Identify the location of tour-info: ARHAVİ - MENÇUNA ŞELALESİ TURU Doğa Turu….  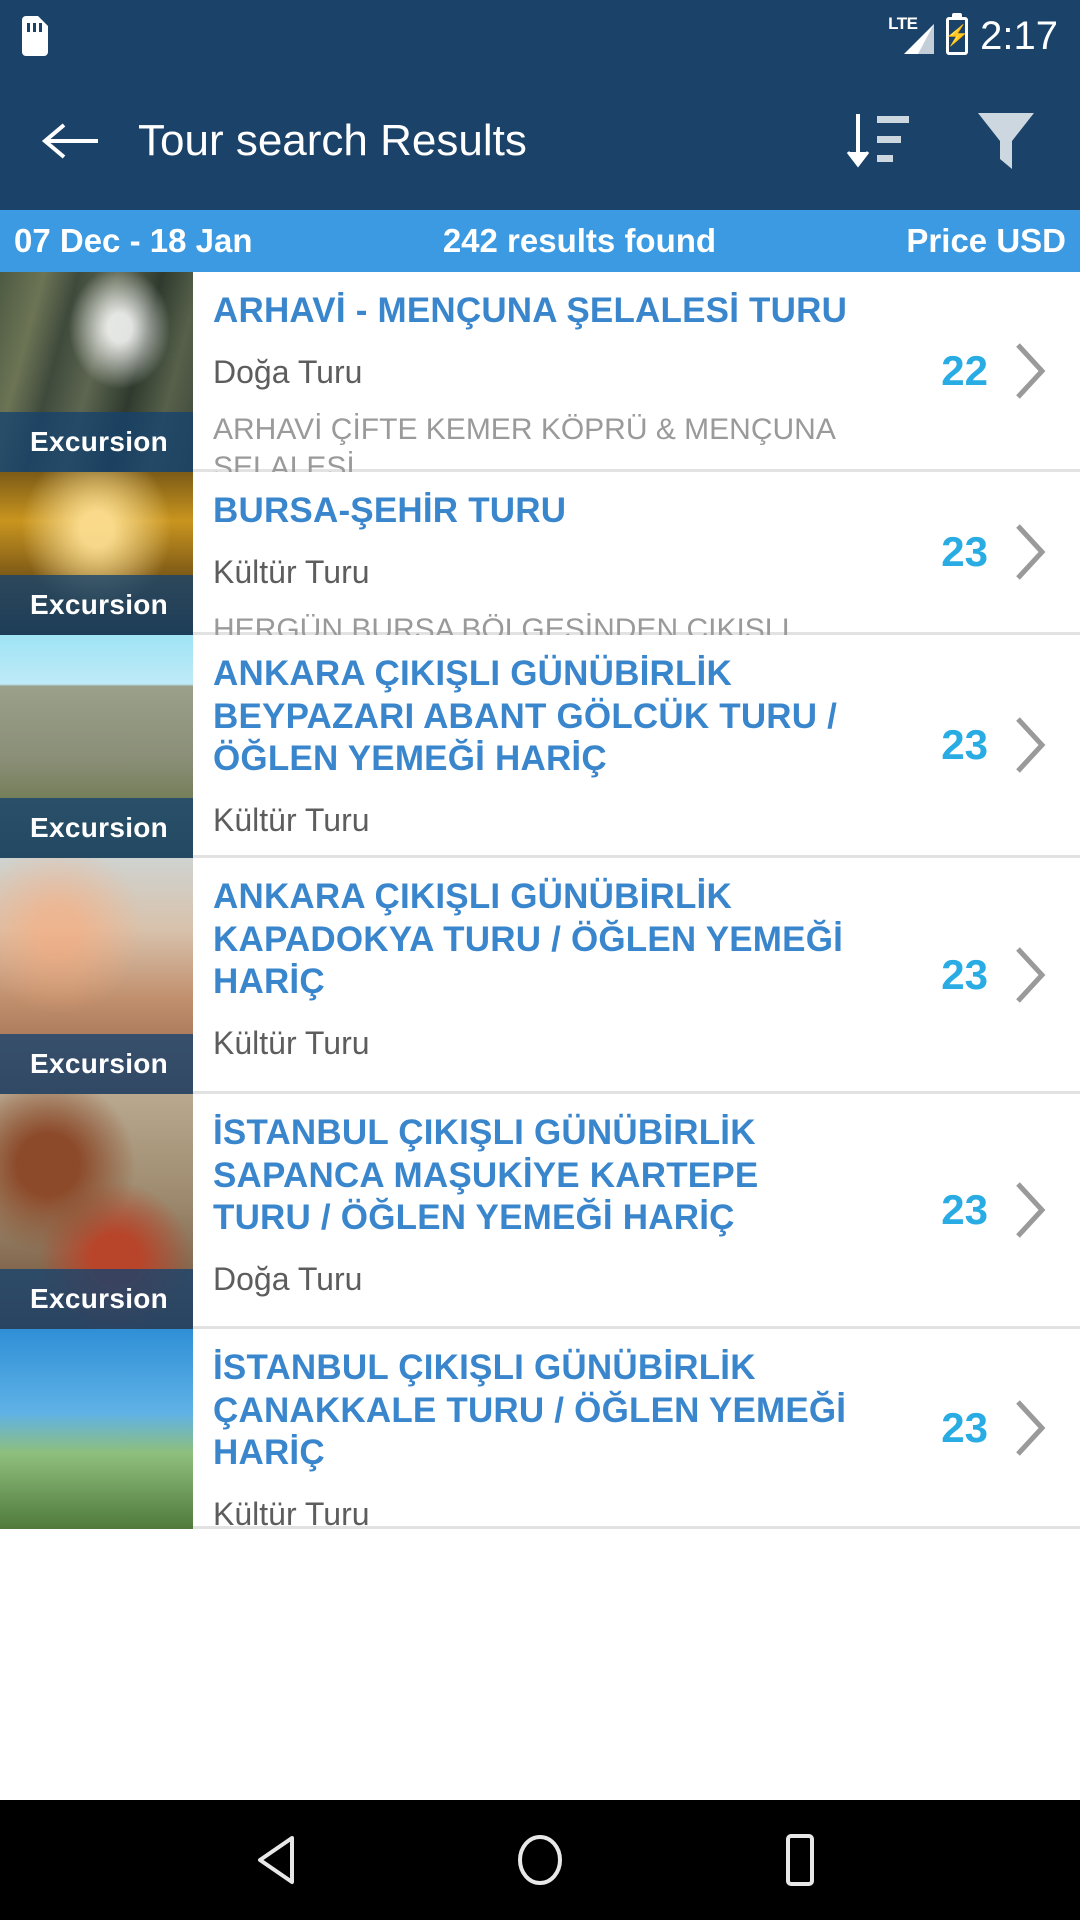
(536, 378).